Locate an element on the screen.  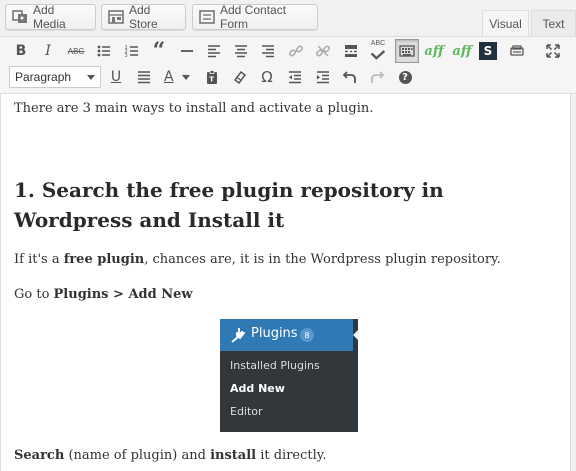
fullscreen-icon is located at coordinates (553, 51).